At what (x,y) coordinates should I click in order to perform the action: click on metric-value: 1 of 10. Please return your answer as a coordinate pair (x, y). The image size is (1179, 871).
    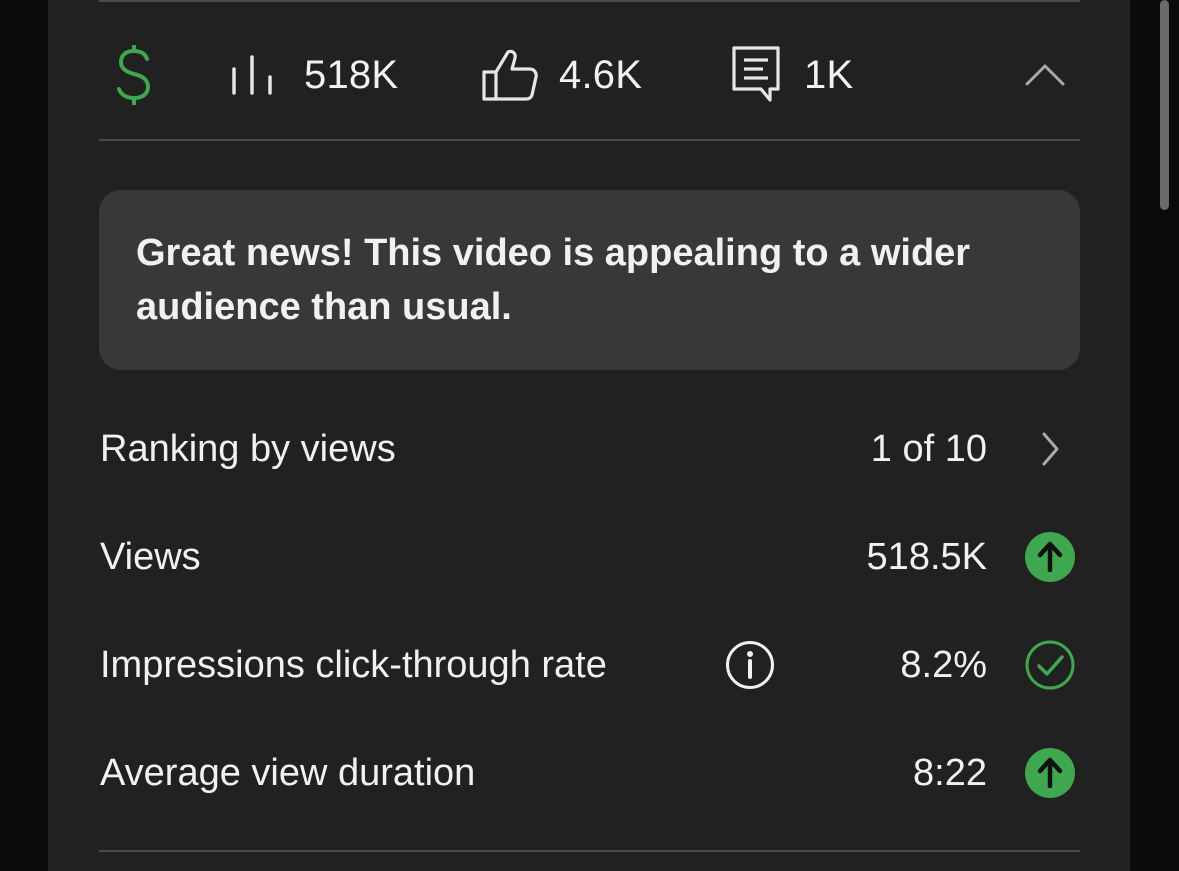
    Looking at the image, I should click on (928, 449).